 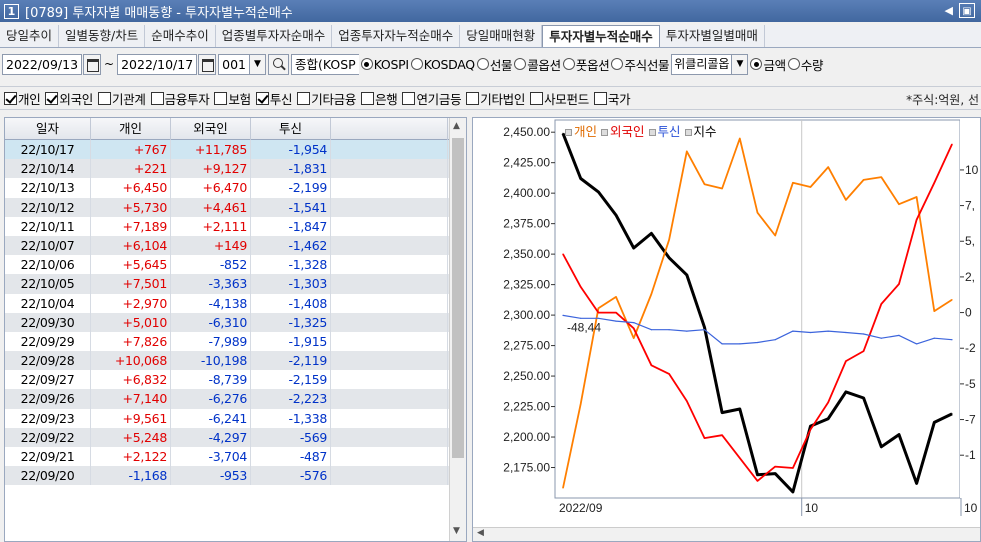 What do you see at coordinates (180, 36) in the screenshot?
I see `tab-3: 순매수추이` at bounding box center [180, 36].